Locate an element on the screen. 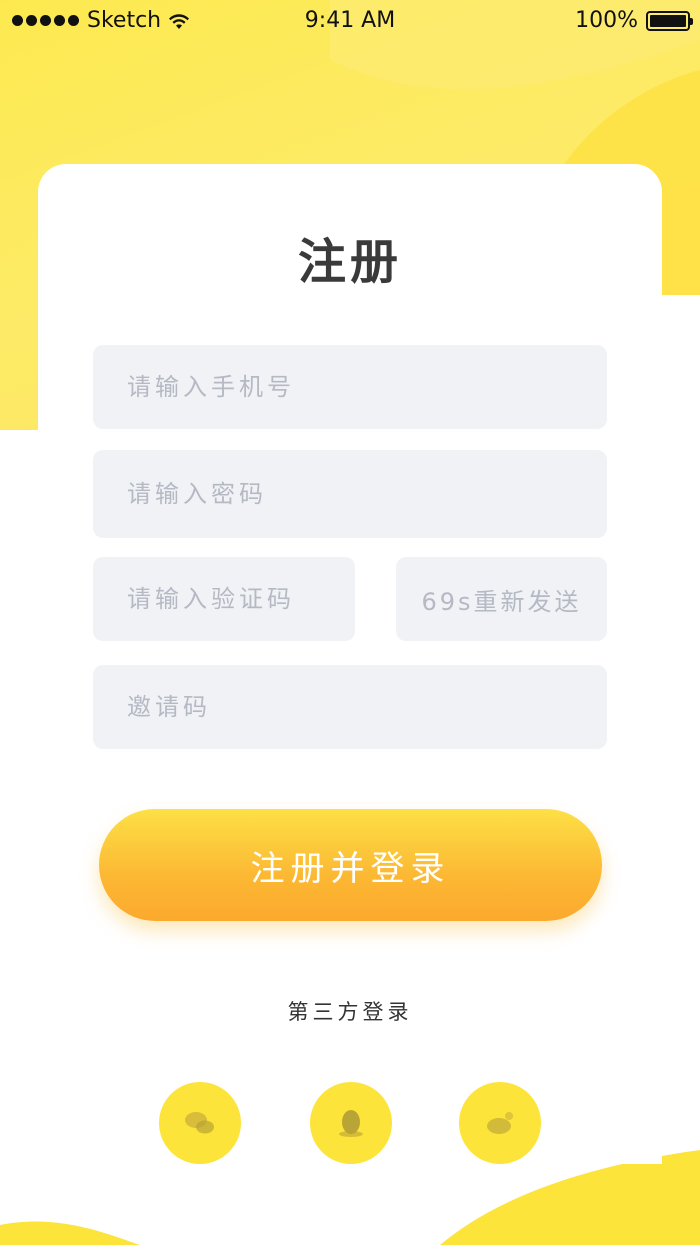 The height and width of the screenshot is (1245, 700). battery-icon is located at coordinates (669, 20).